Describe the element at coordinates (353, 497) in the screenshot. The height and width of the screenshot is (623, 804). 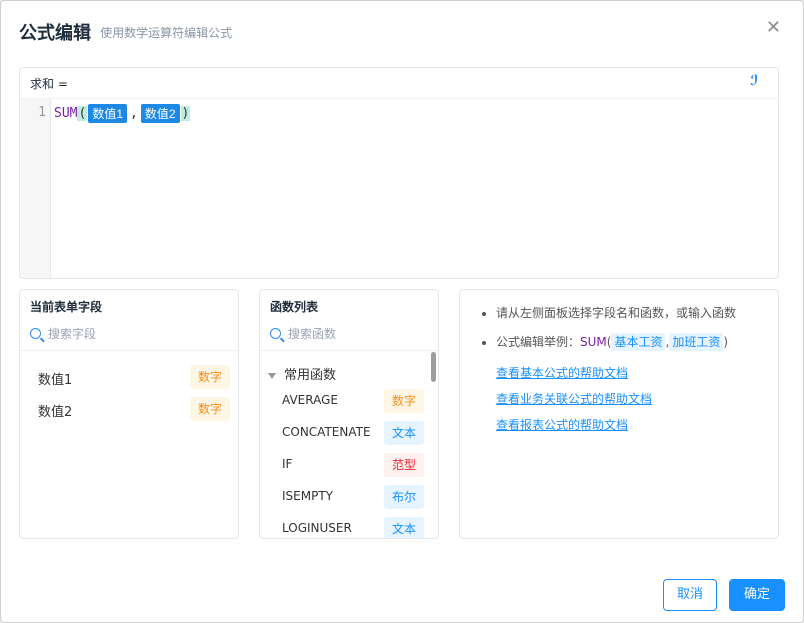
I see `function-item: ISEMPTY 布尔` at that location.